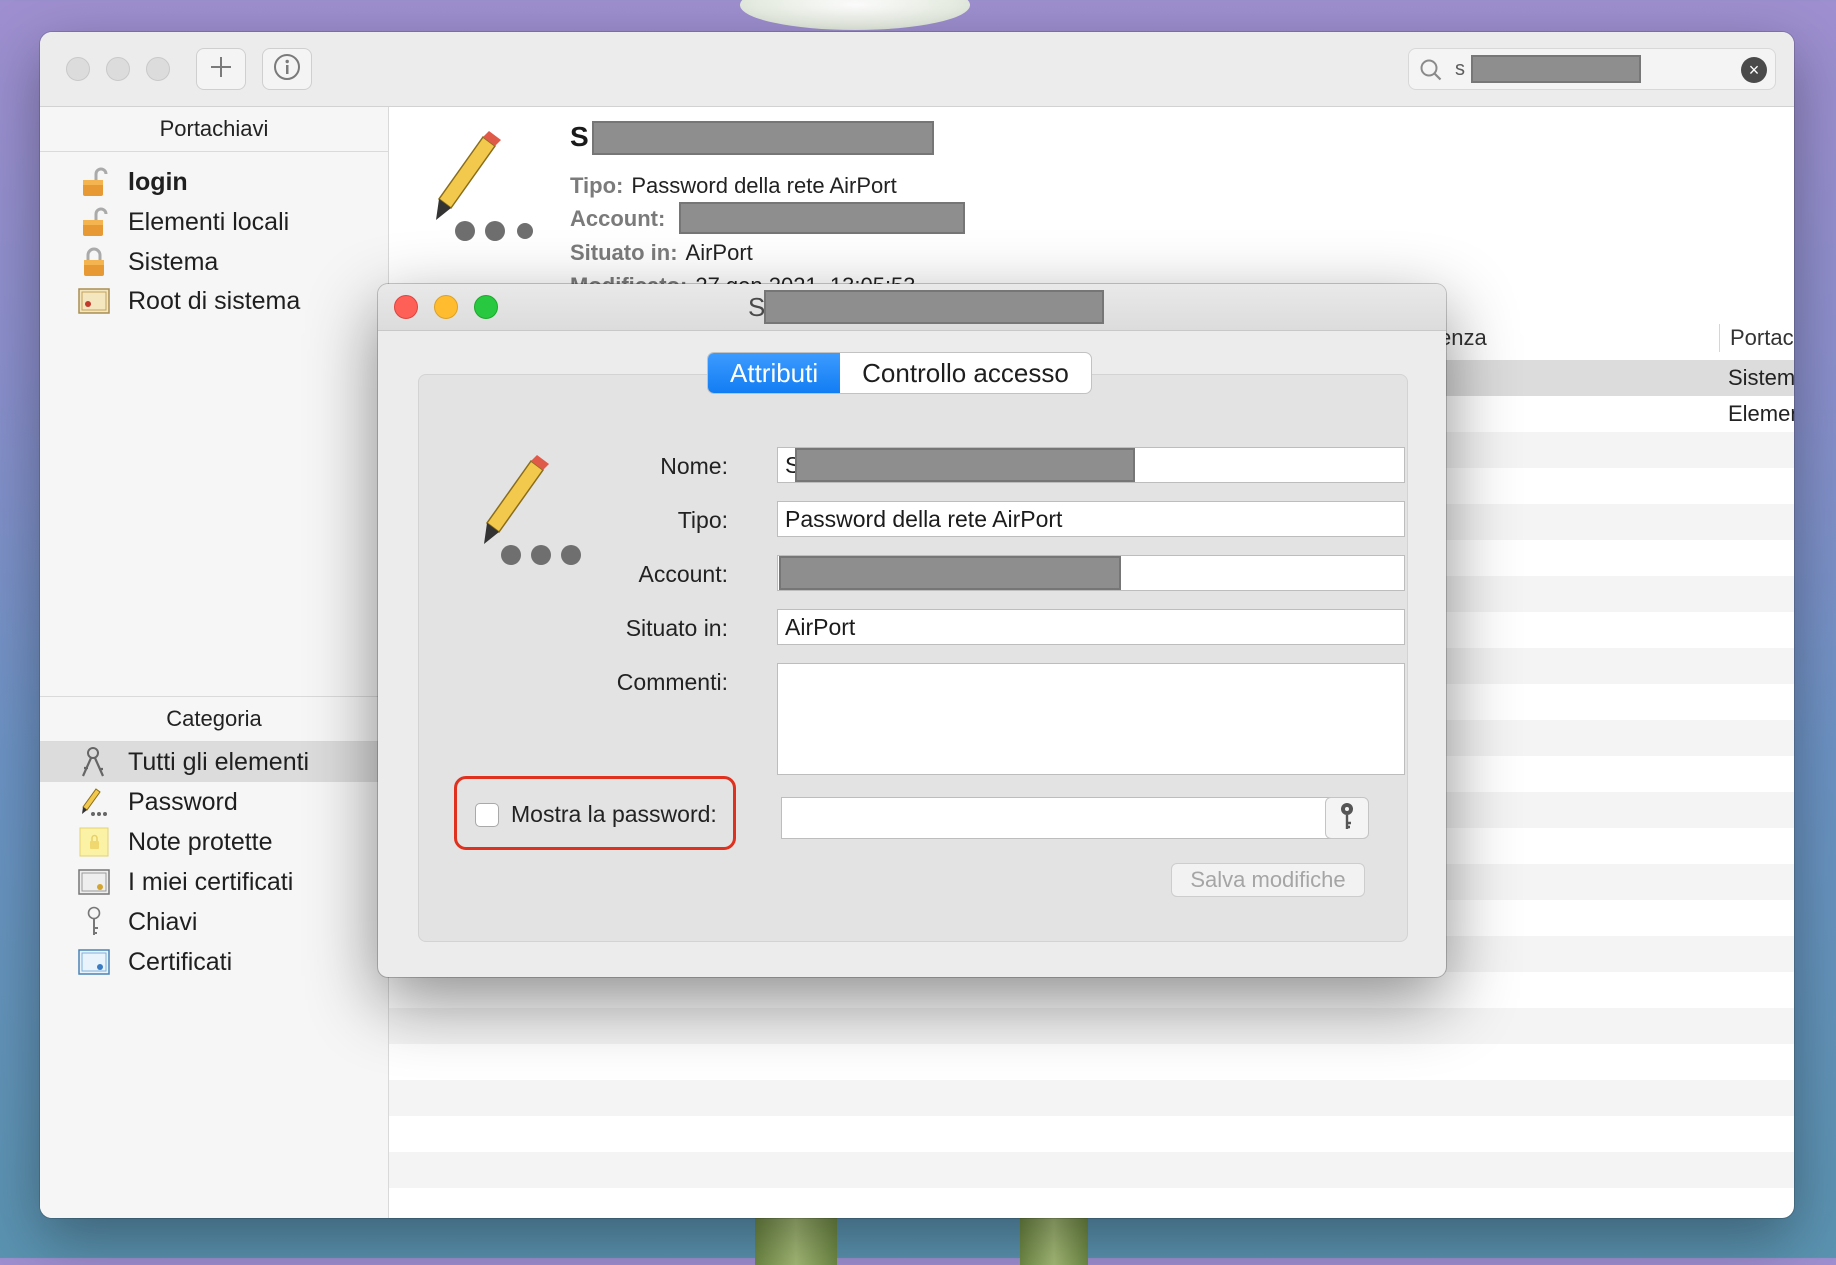  What do you see at coordinates (1061, 818) in the screenshot?
I see `password-field` at bounding box center [1061, 818].